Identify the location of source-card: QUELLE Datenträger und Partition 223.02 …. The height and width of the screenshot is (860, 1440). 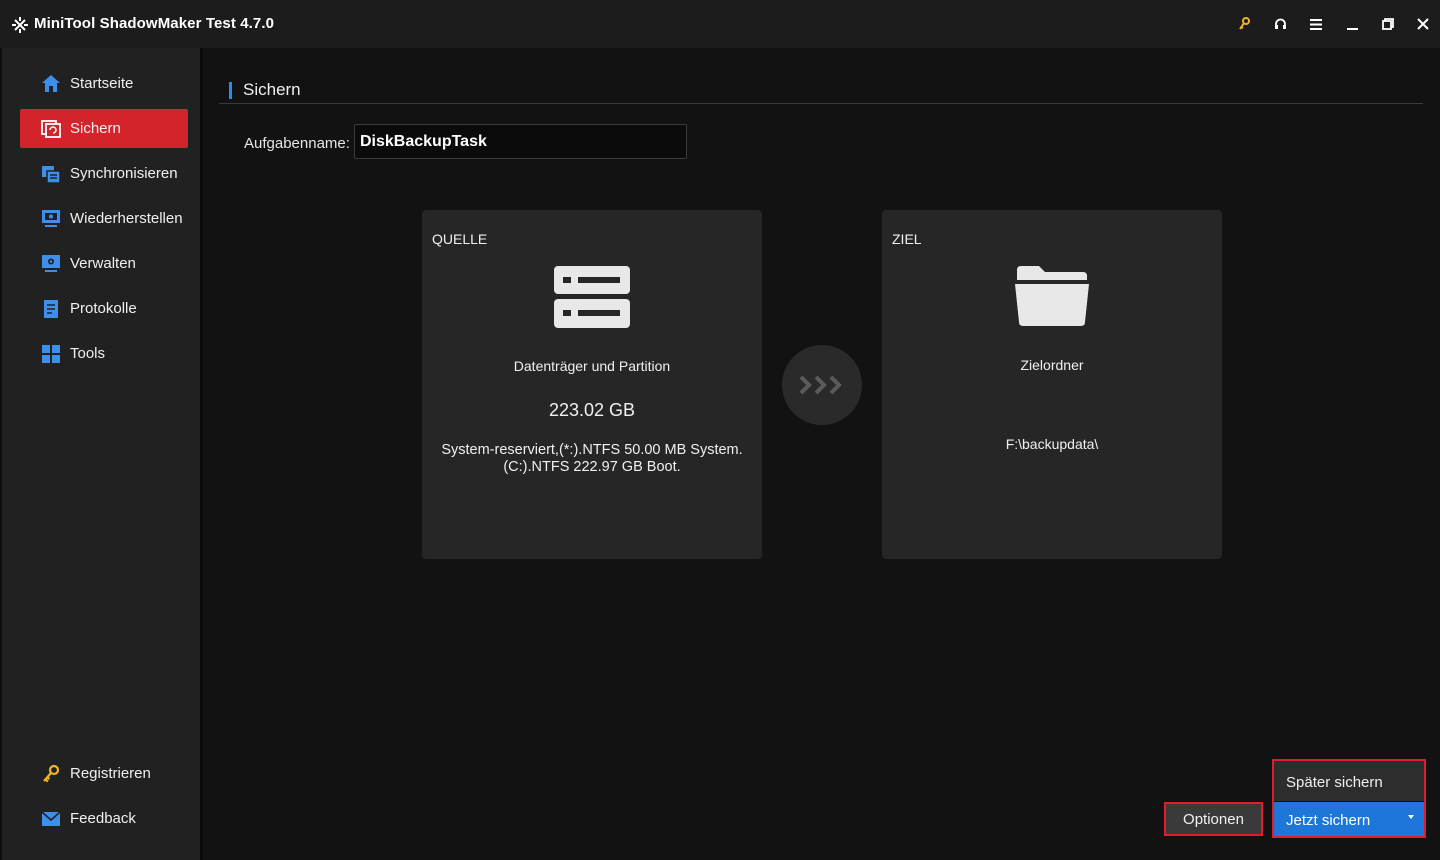
(592, 384).